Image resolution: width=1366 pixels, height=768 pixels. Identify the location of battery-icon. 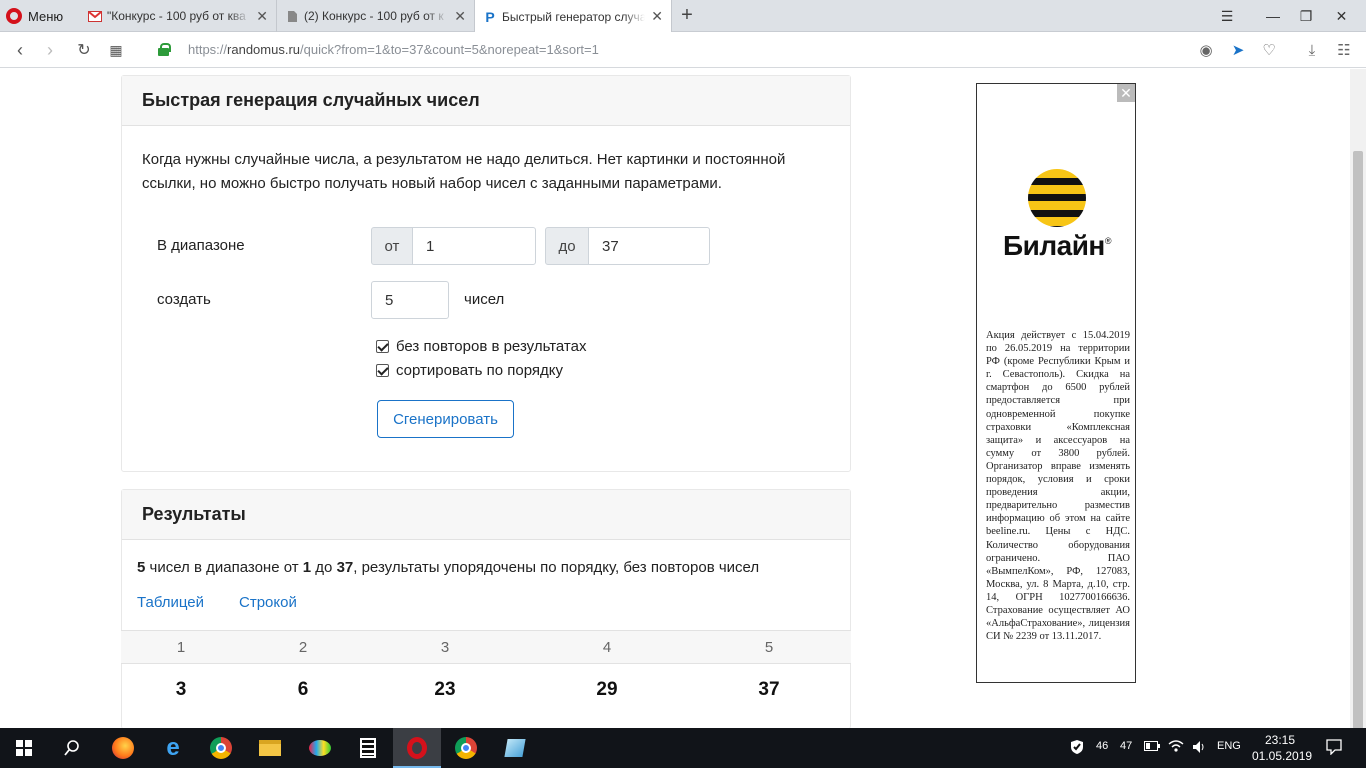
(1152, 747).